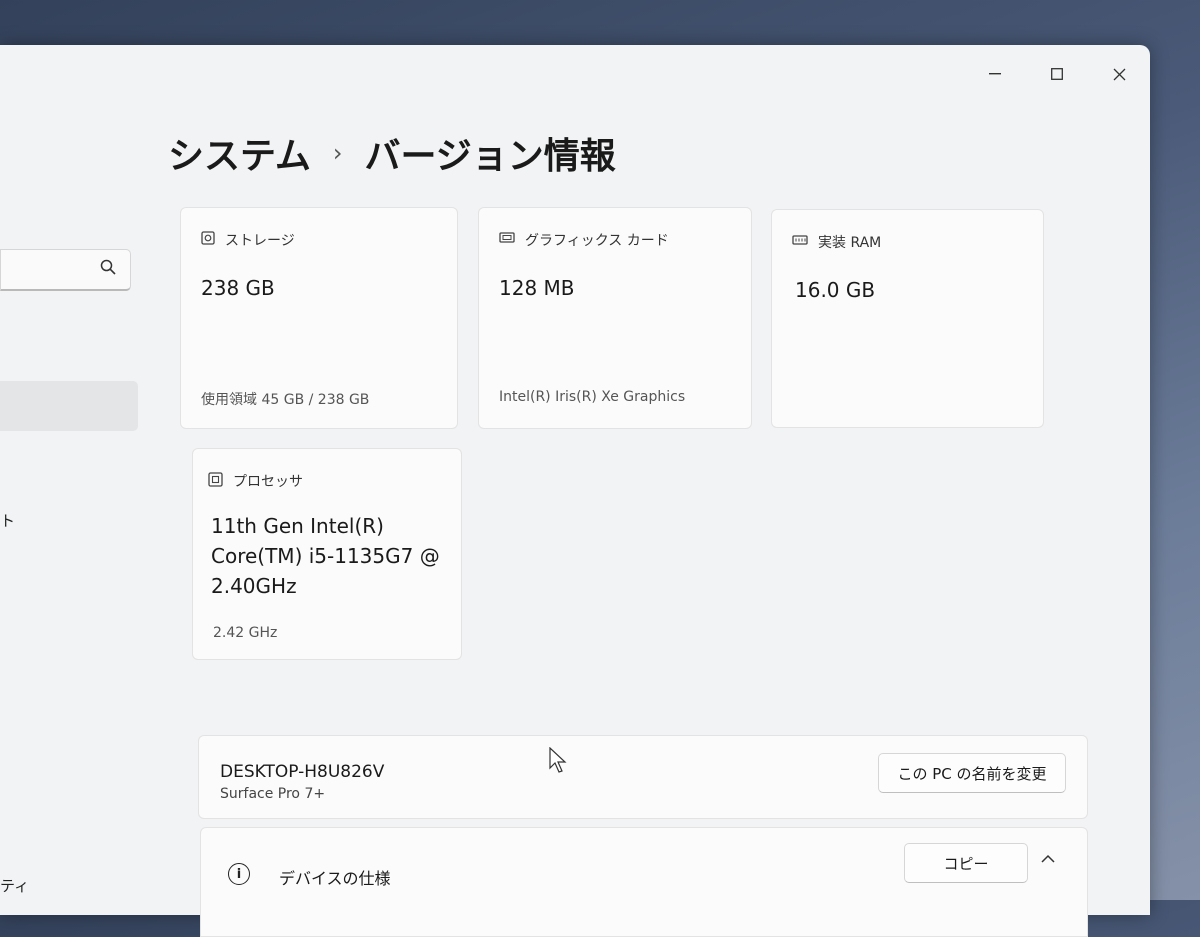 The image size is (1200, 937). I want to click on processor-icon, so click(215, 481).